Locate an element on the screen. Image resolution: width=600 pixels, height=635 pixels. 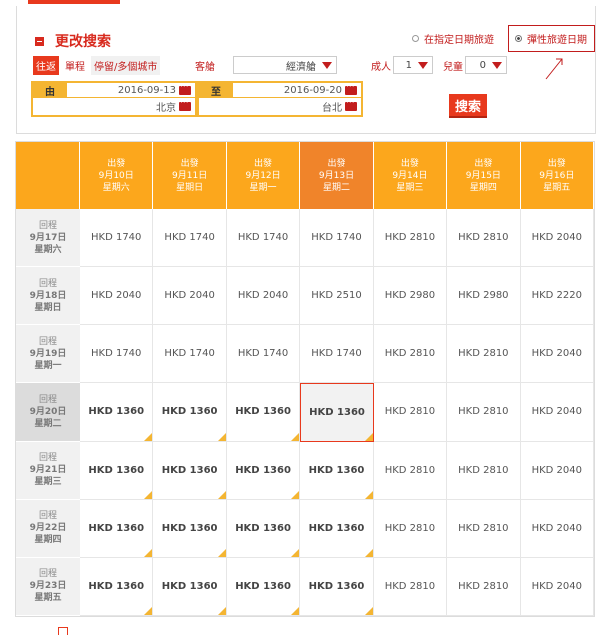
departure-header-5: 出發 9月15日 星期四 is located at coordinates (484, 175).